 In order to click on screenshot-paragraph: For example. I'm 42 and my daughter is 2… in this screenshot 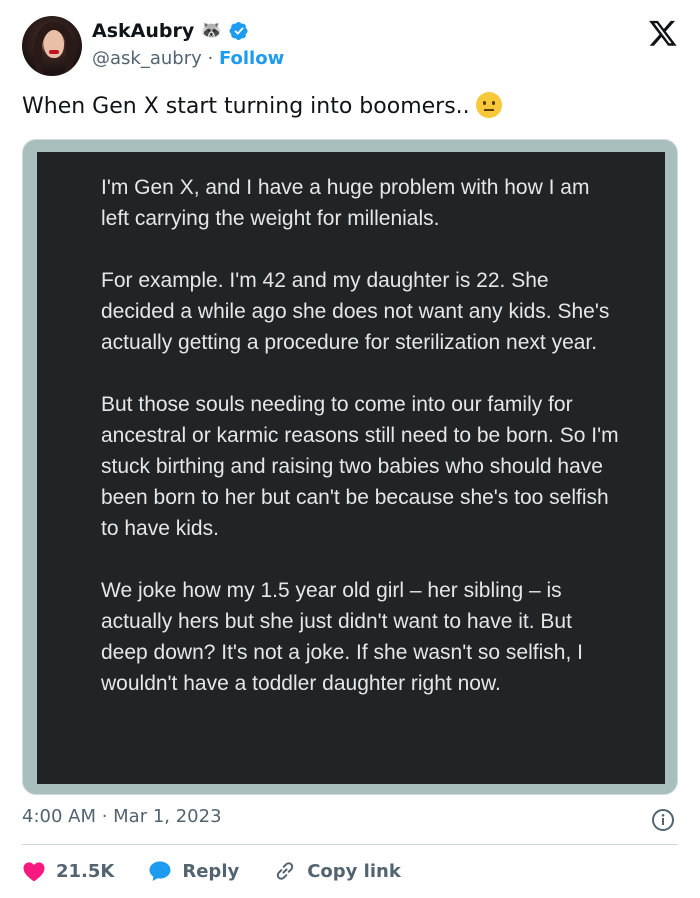, I will do `click(355, 311)`.